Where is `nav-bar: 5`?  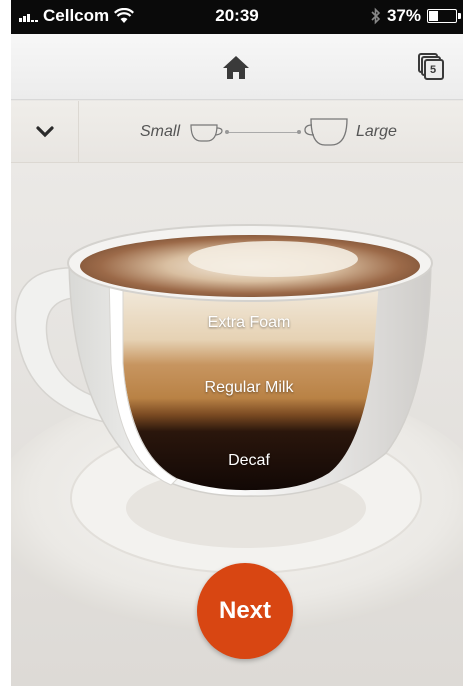
nav-bar: 5 is located at coordinates (237, 67).